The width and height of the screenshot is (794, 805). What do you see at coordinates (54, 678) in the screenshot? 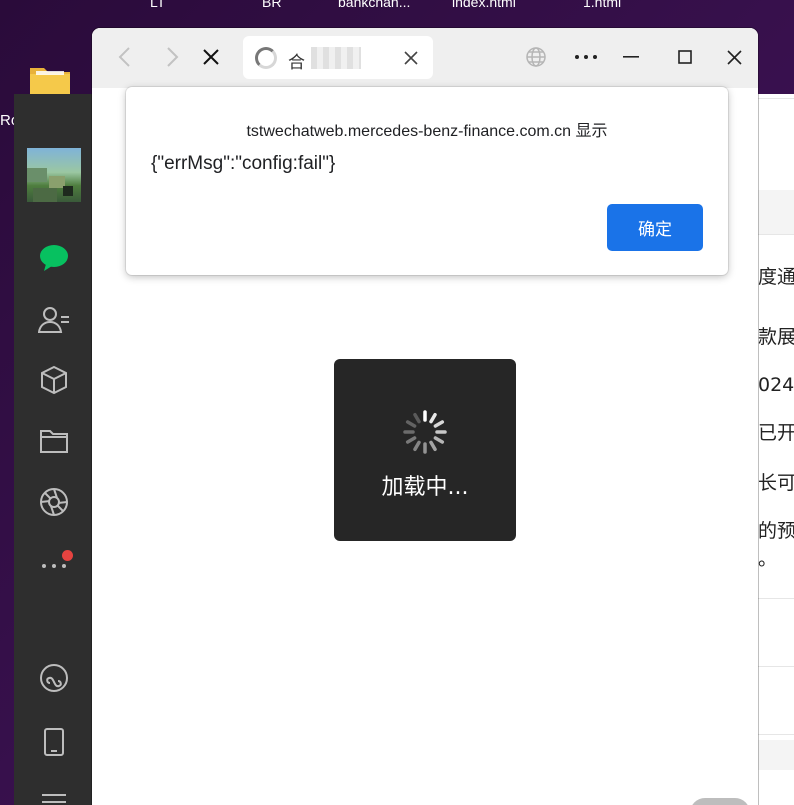
I see `mini-program-icon` at bounding box center [54, 678].